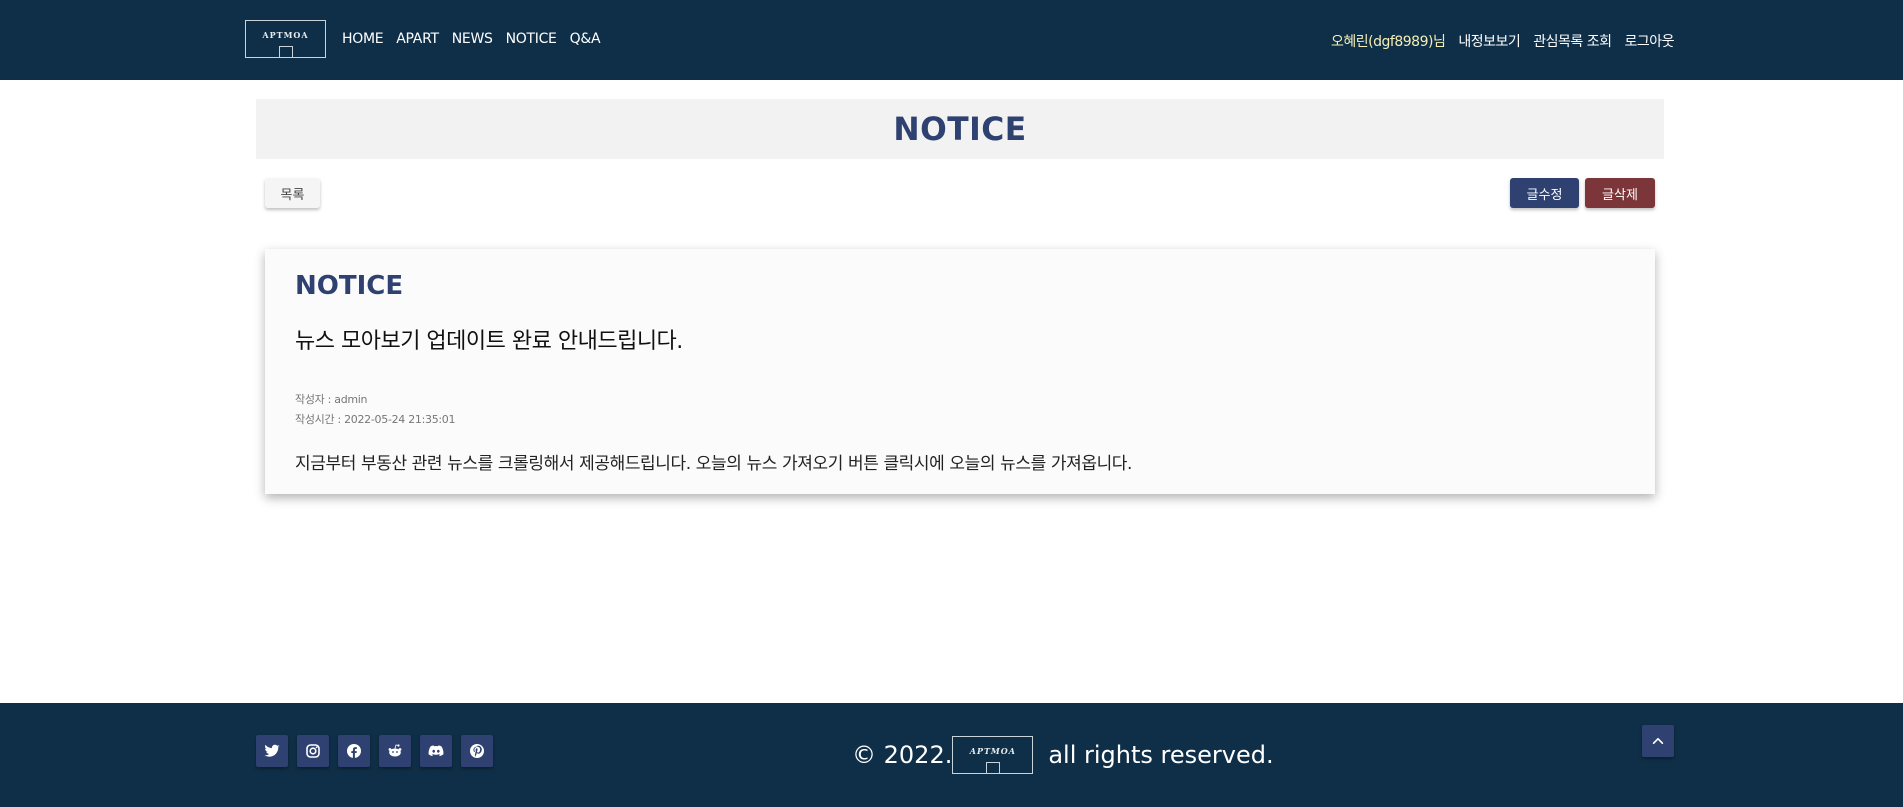 The height and width of the screenshot is (807, 1903). I want to click on user-menu: 오혜린(dgf8989)님 내정보보기 관심목록 조회 로그아웃, so click(1502, 41).